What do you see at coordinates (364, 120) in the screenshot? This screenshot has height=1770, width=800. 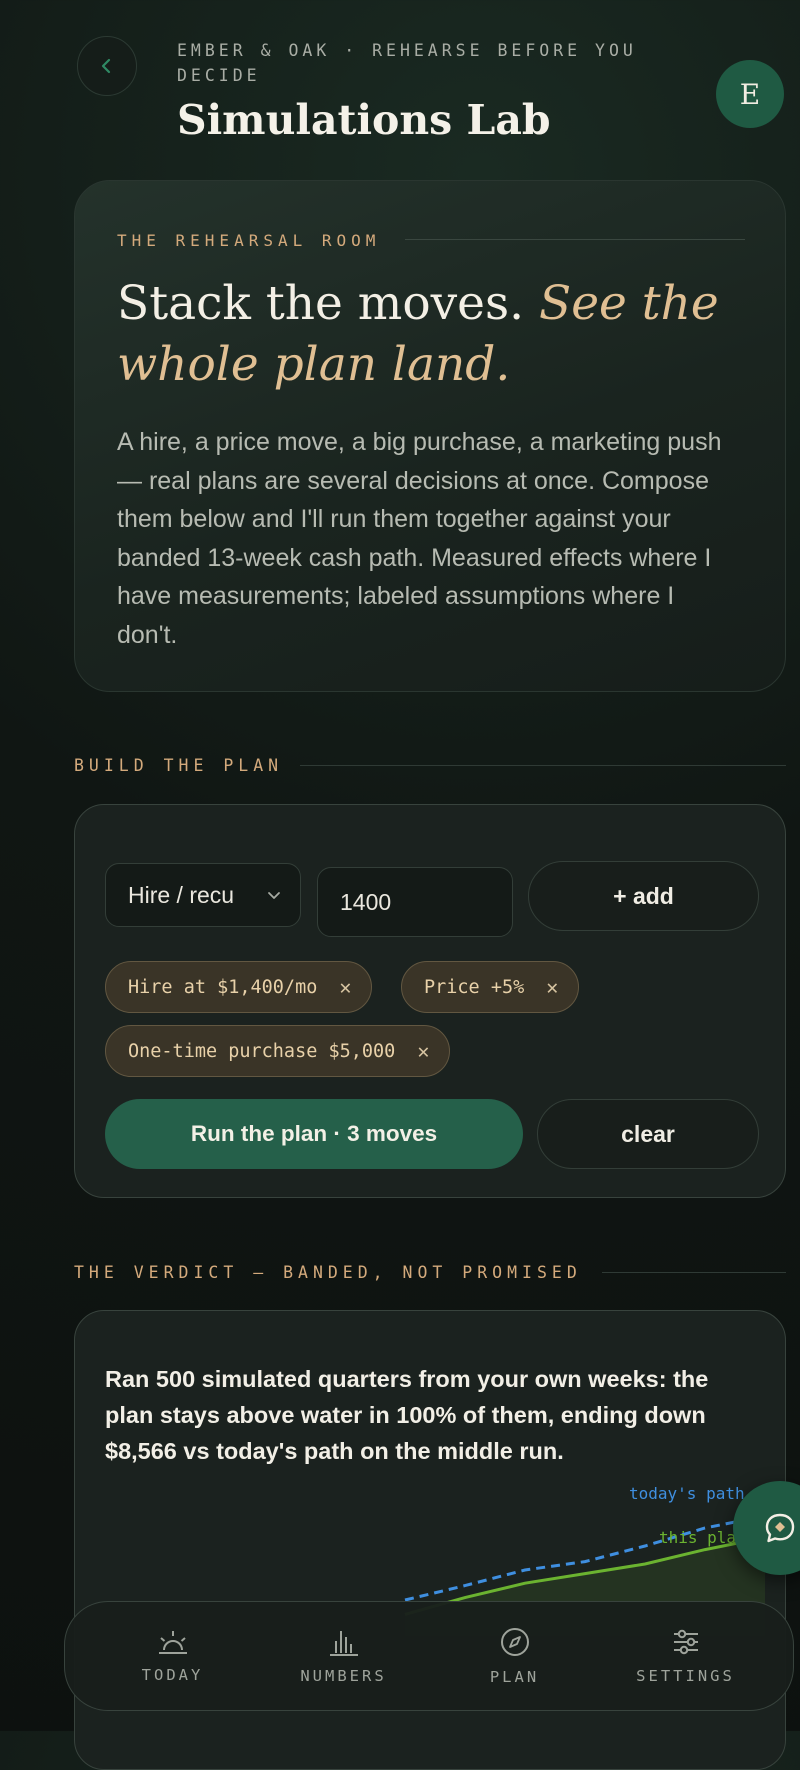 I see `page-title: Simulations Lab` at bounding box center [364, 120].